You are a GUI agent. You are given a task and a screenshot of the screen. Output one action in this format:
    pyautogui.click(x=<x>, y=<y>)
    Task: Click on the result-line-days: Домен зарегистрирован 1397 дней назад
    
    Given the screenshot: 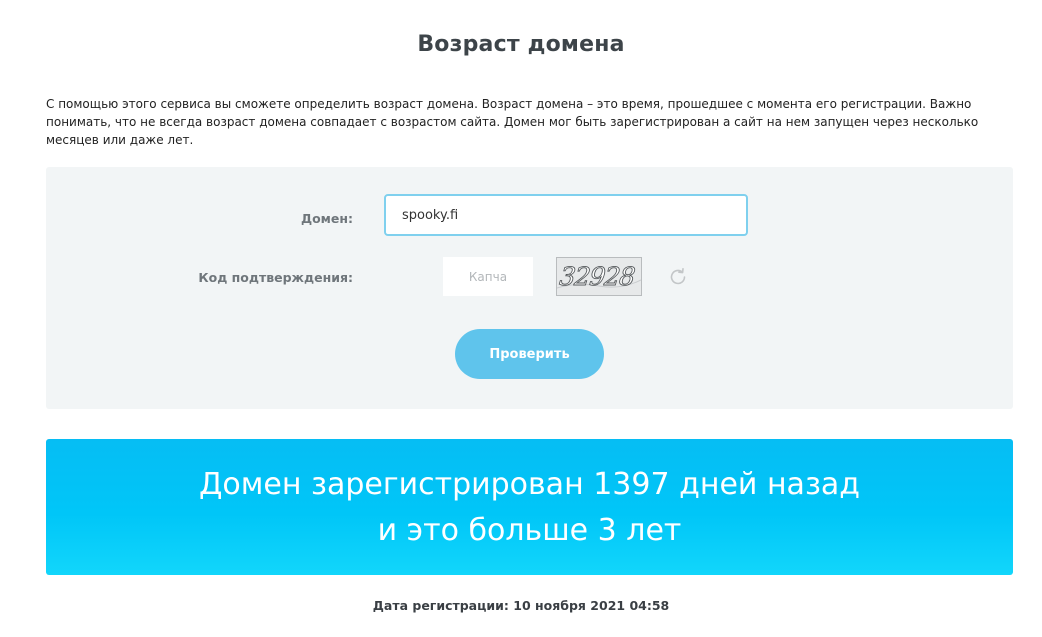 What is the action you would take?
    pyautogui.click(x=529, y=484)
    